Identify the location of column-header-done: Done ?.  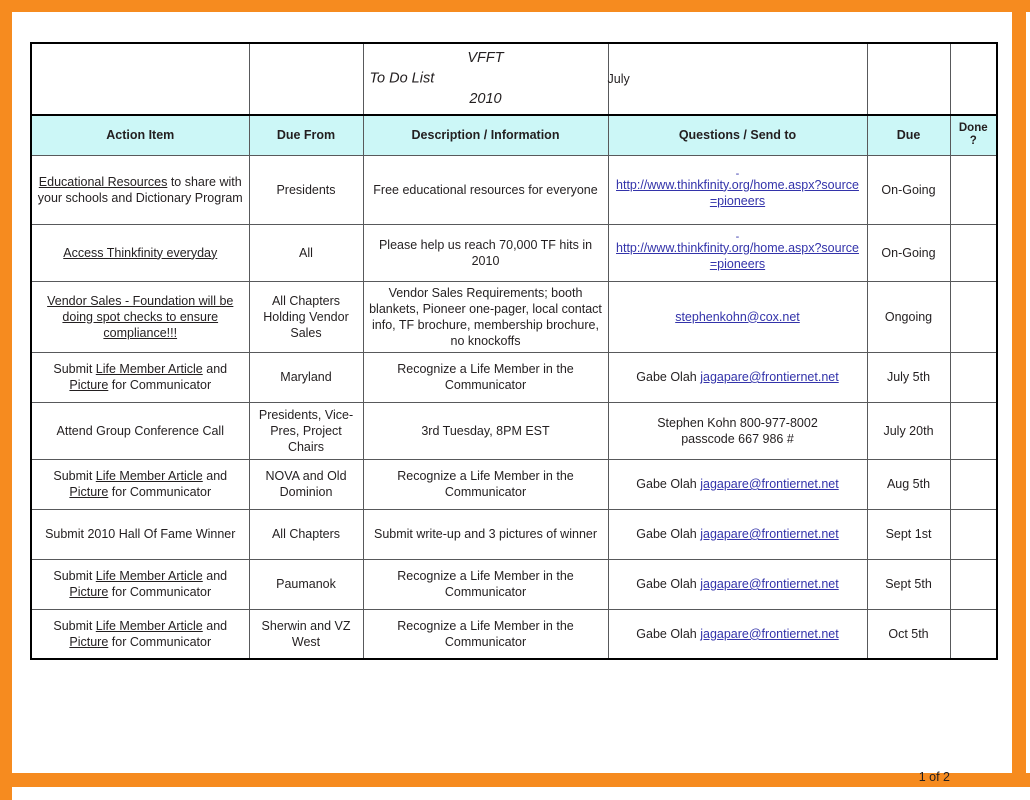
(973, 135).